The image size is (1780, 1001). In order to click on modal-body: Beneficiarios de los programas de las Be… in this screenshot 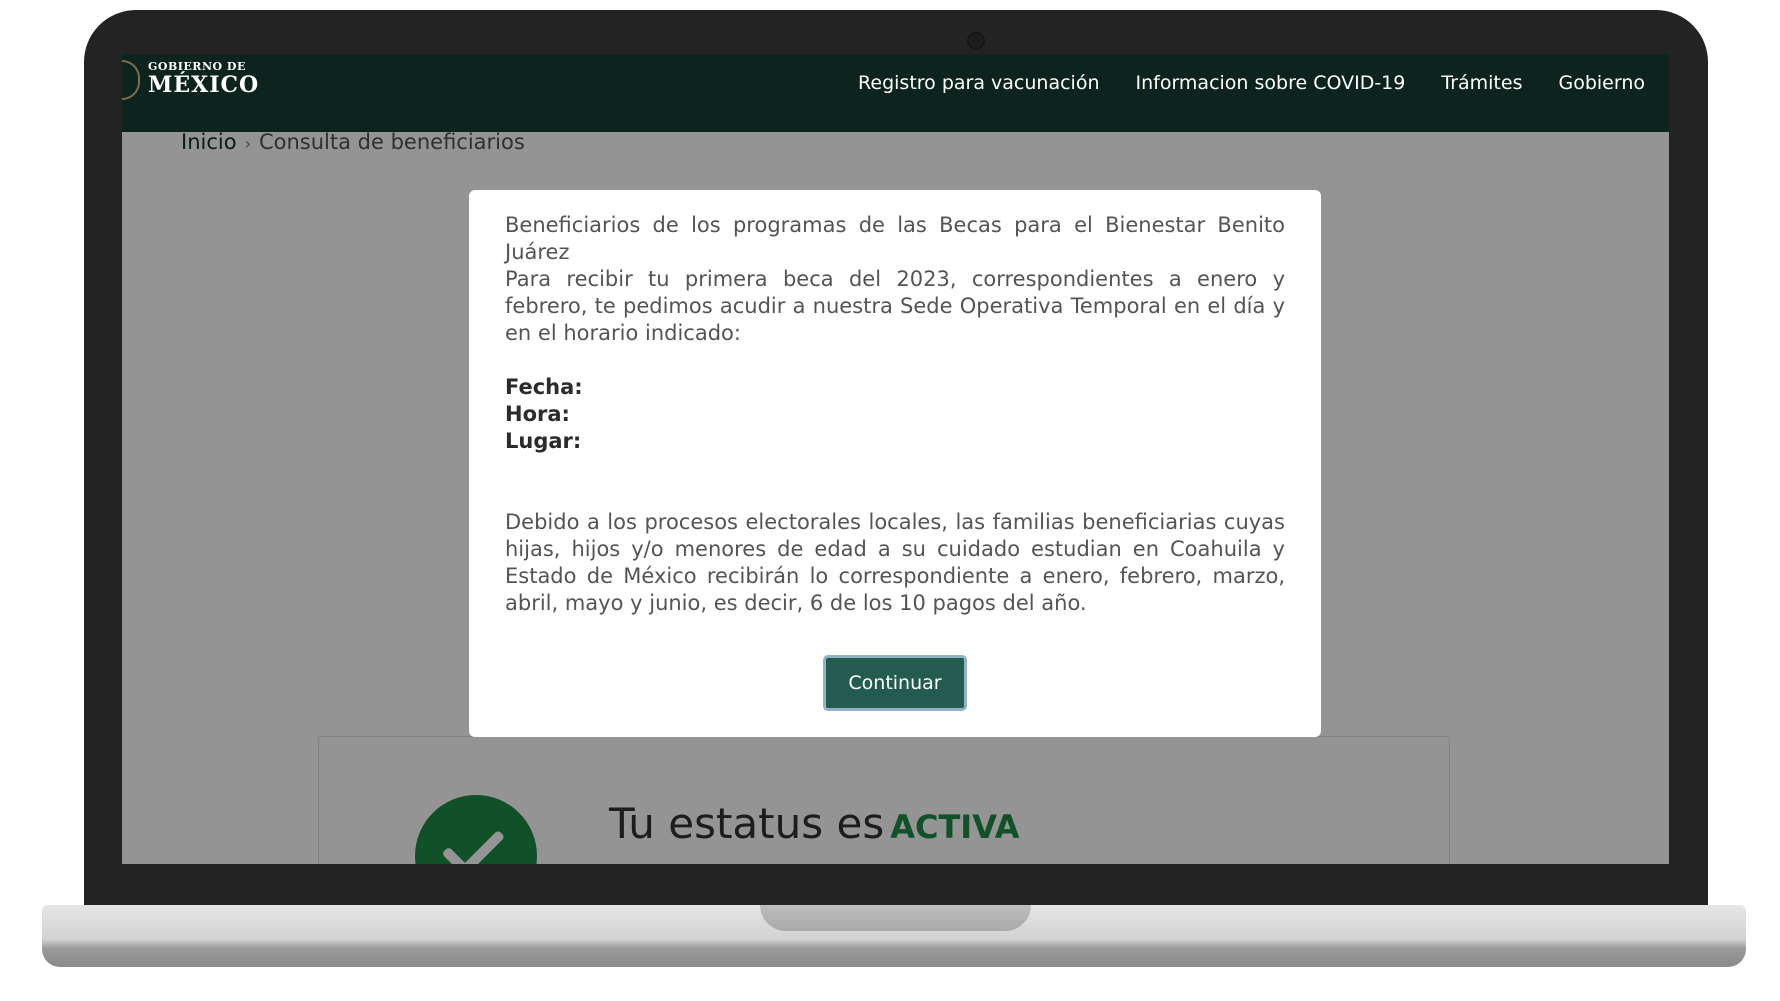, I will do `click(895, 279)`.